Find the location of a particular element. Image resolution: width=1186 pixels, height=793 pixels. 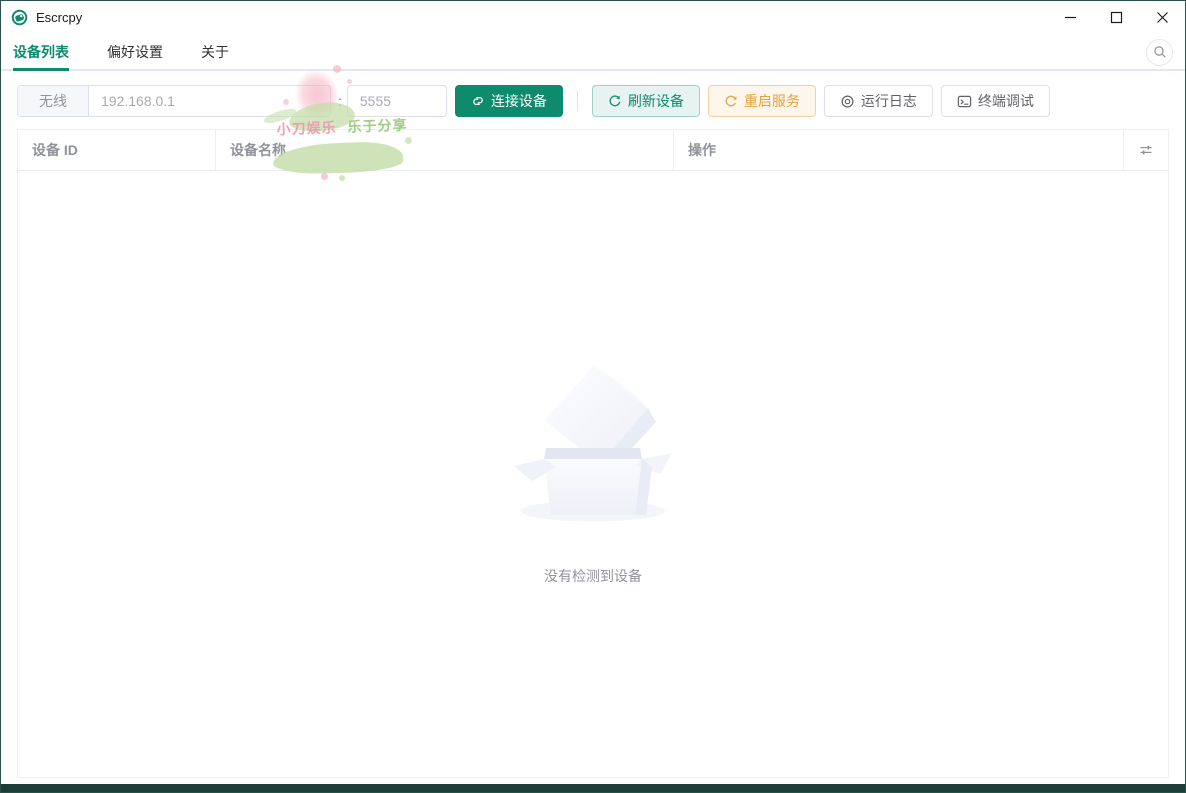

app-logo-icon is located at coordinates (19, 17).